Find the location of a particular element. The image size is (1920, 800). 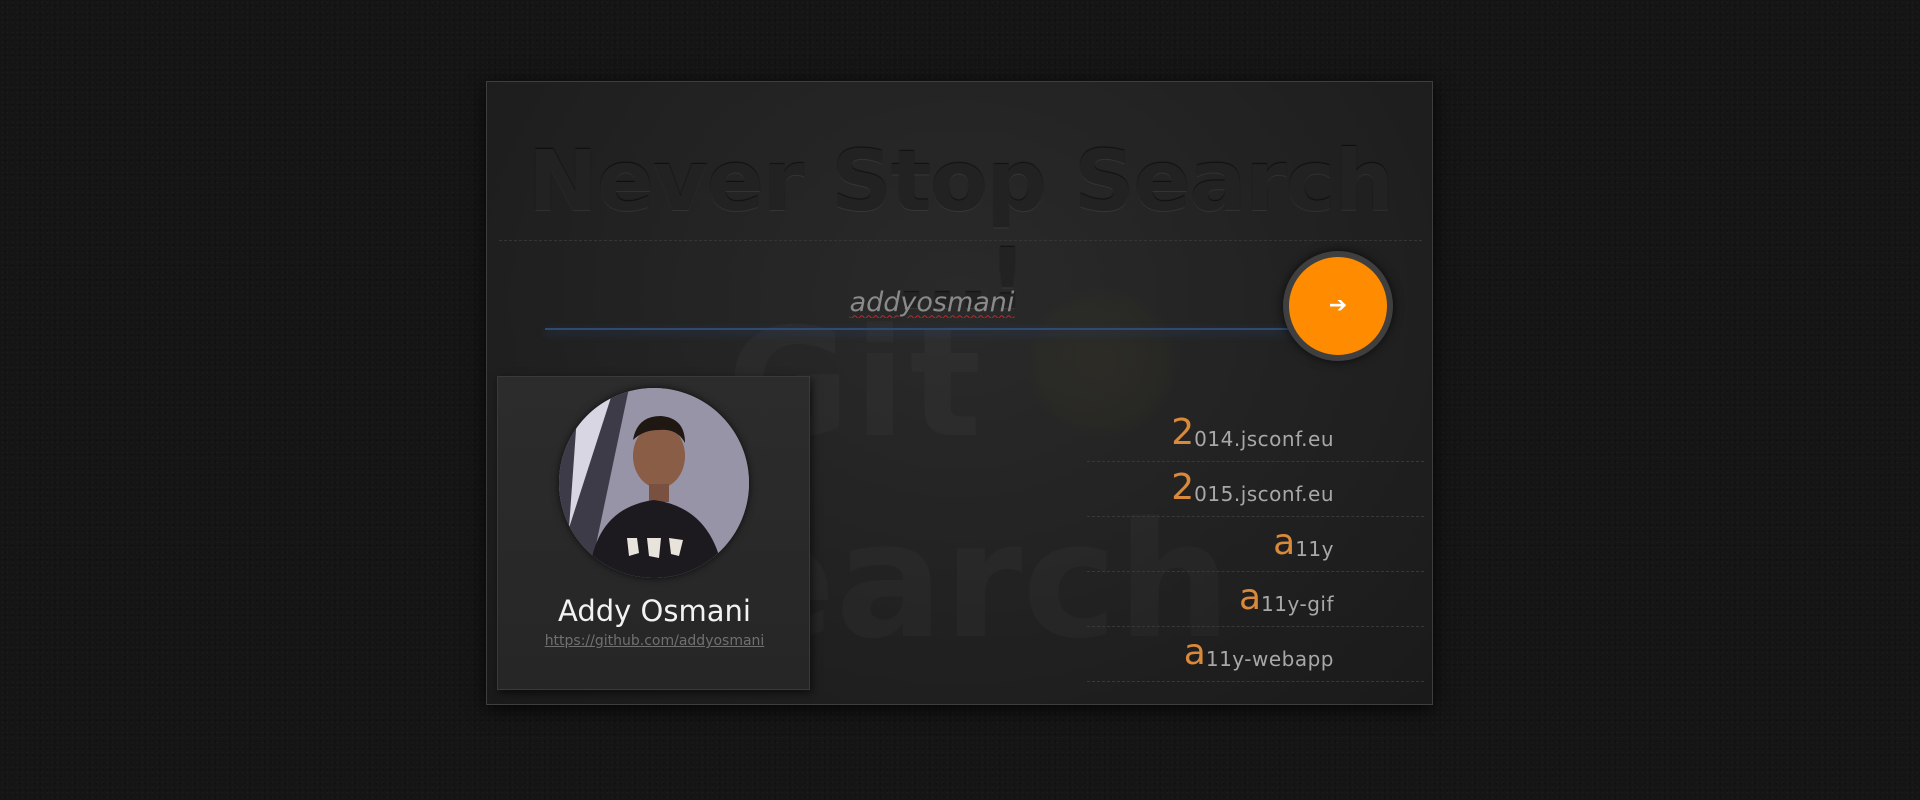

avatar-photo is located at coordinates (654, 483).